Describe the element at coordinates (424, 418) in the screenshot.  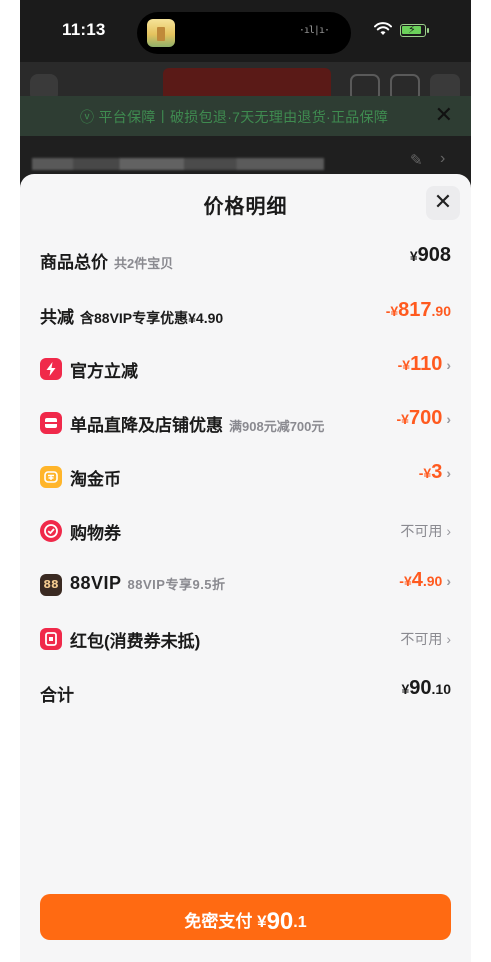
I see `store-discount-amount: -¥700 ›` at that location.